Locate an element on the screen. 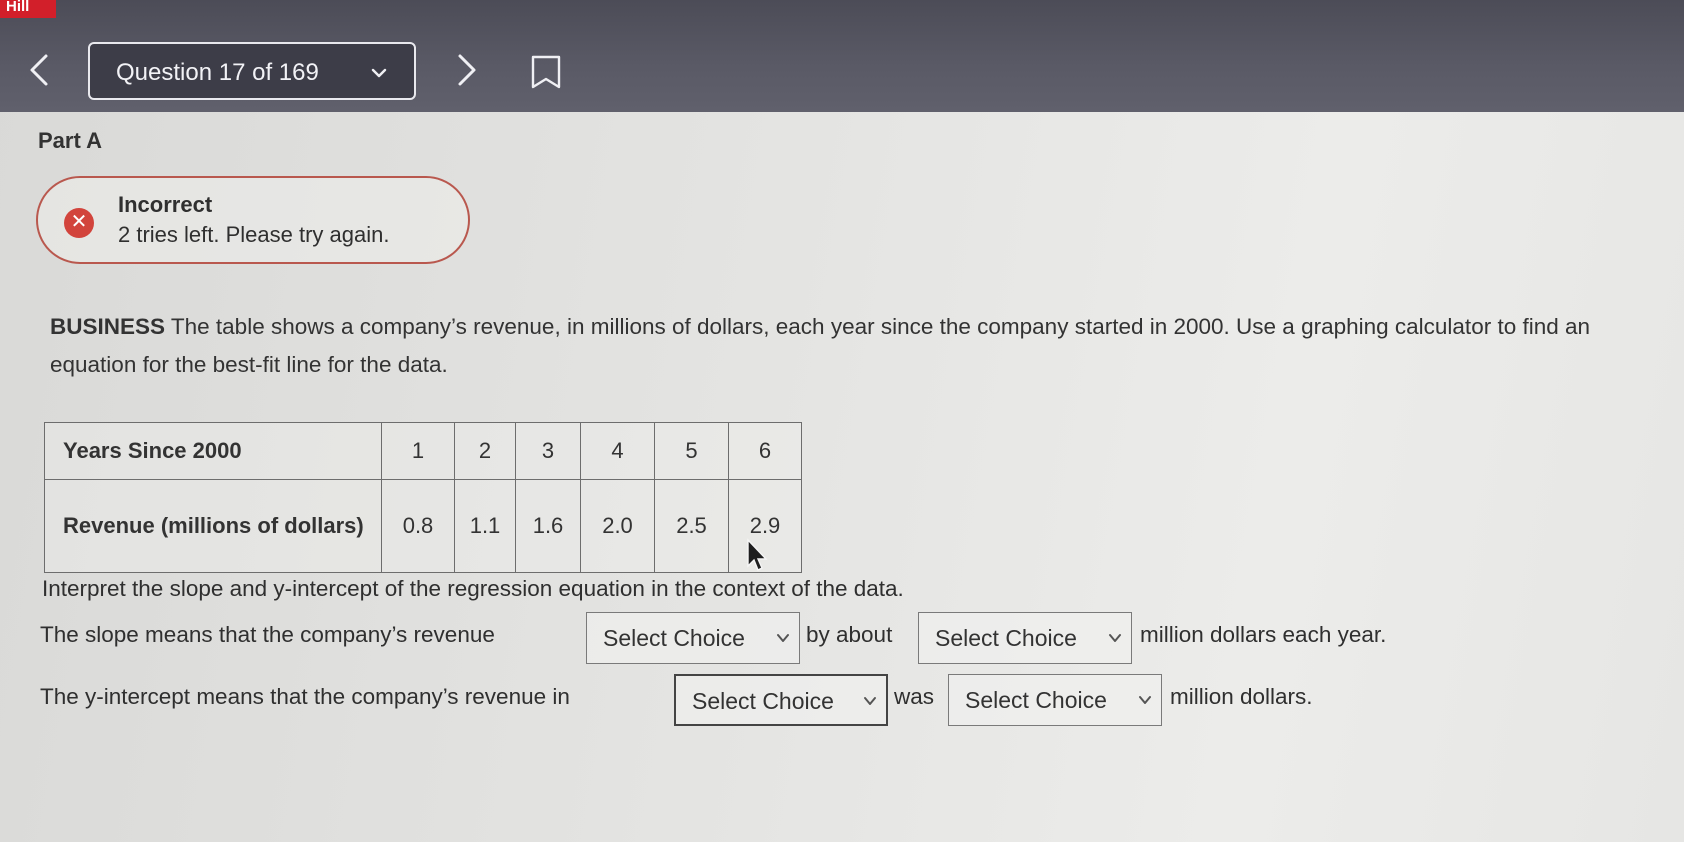  next-question-button is located at coordinates (466, 70).